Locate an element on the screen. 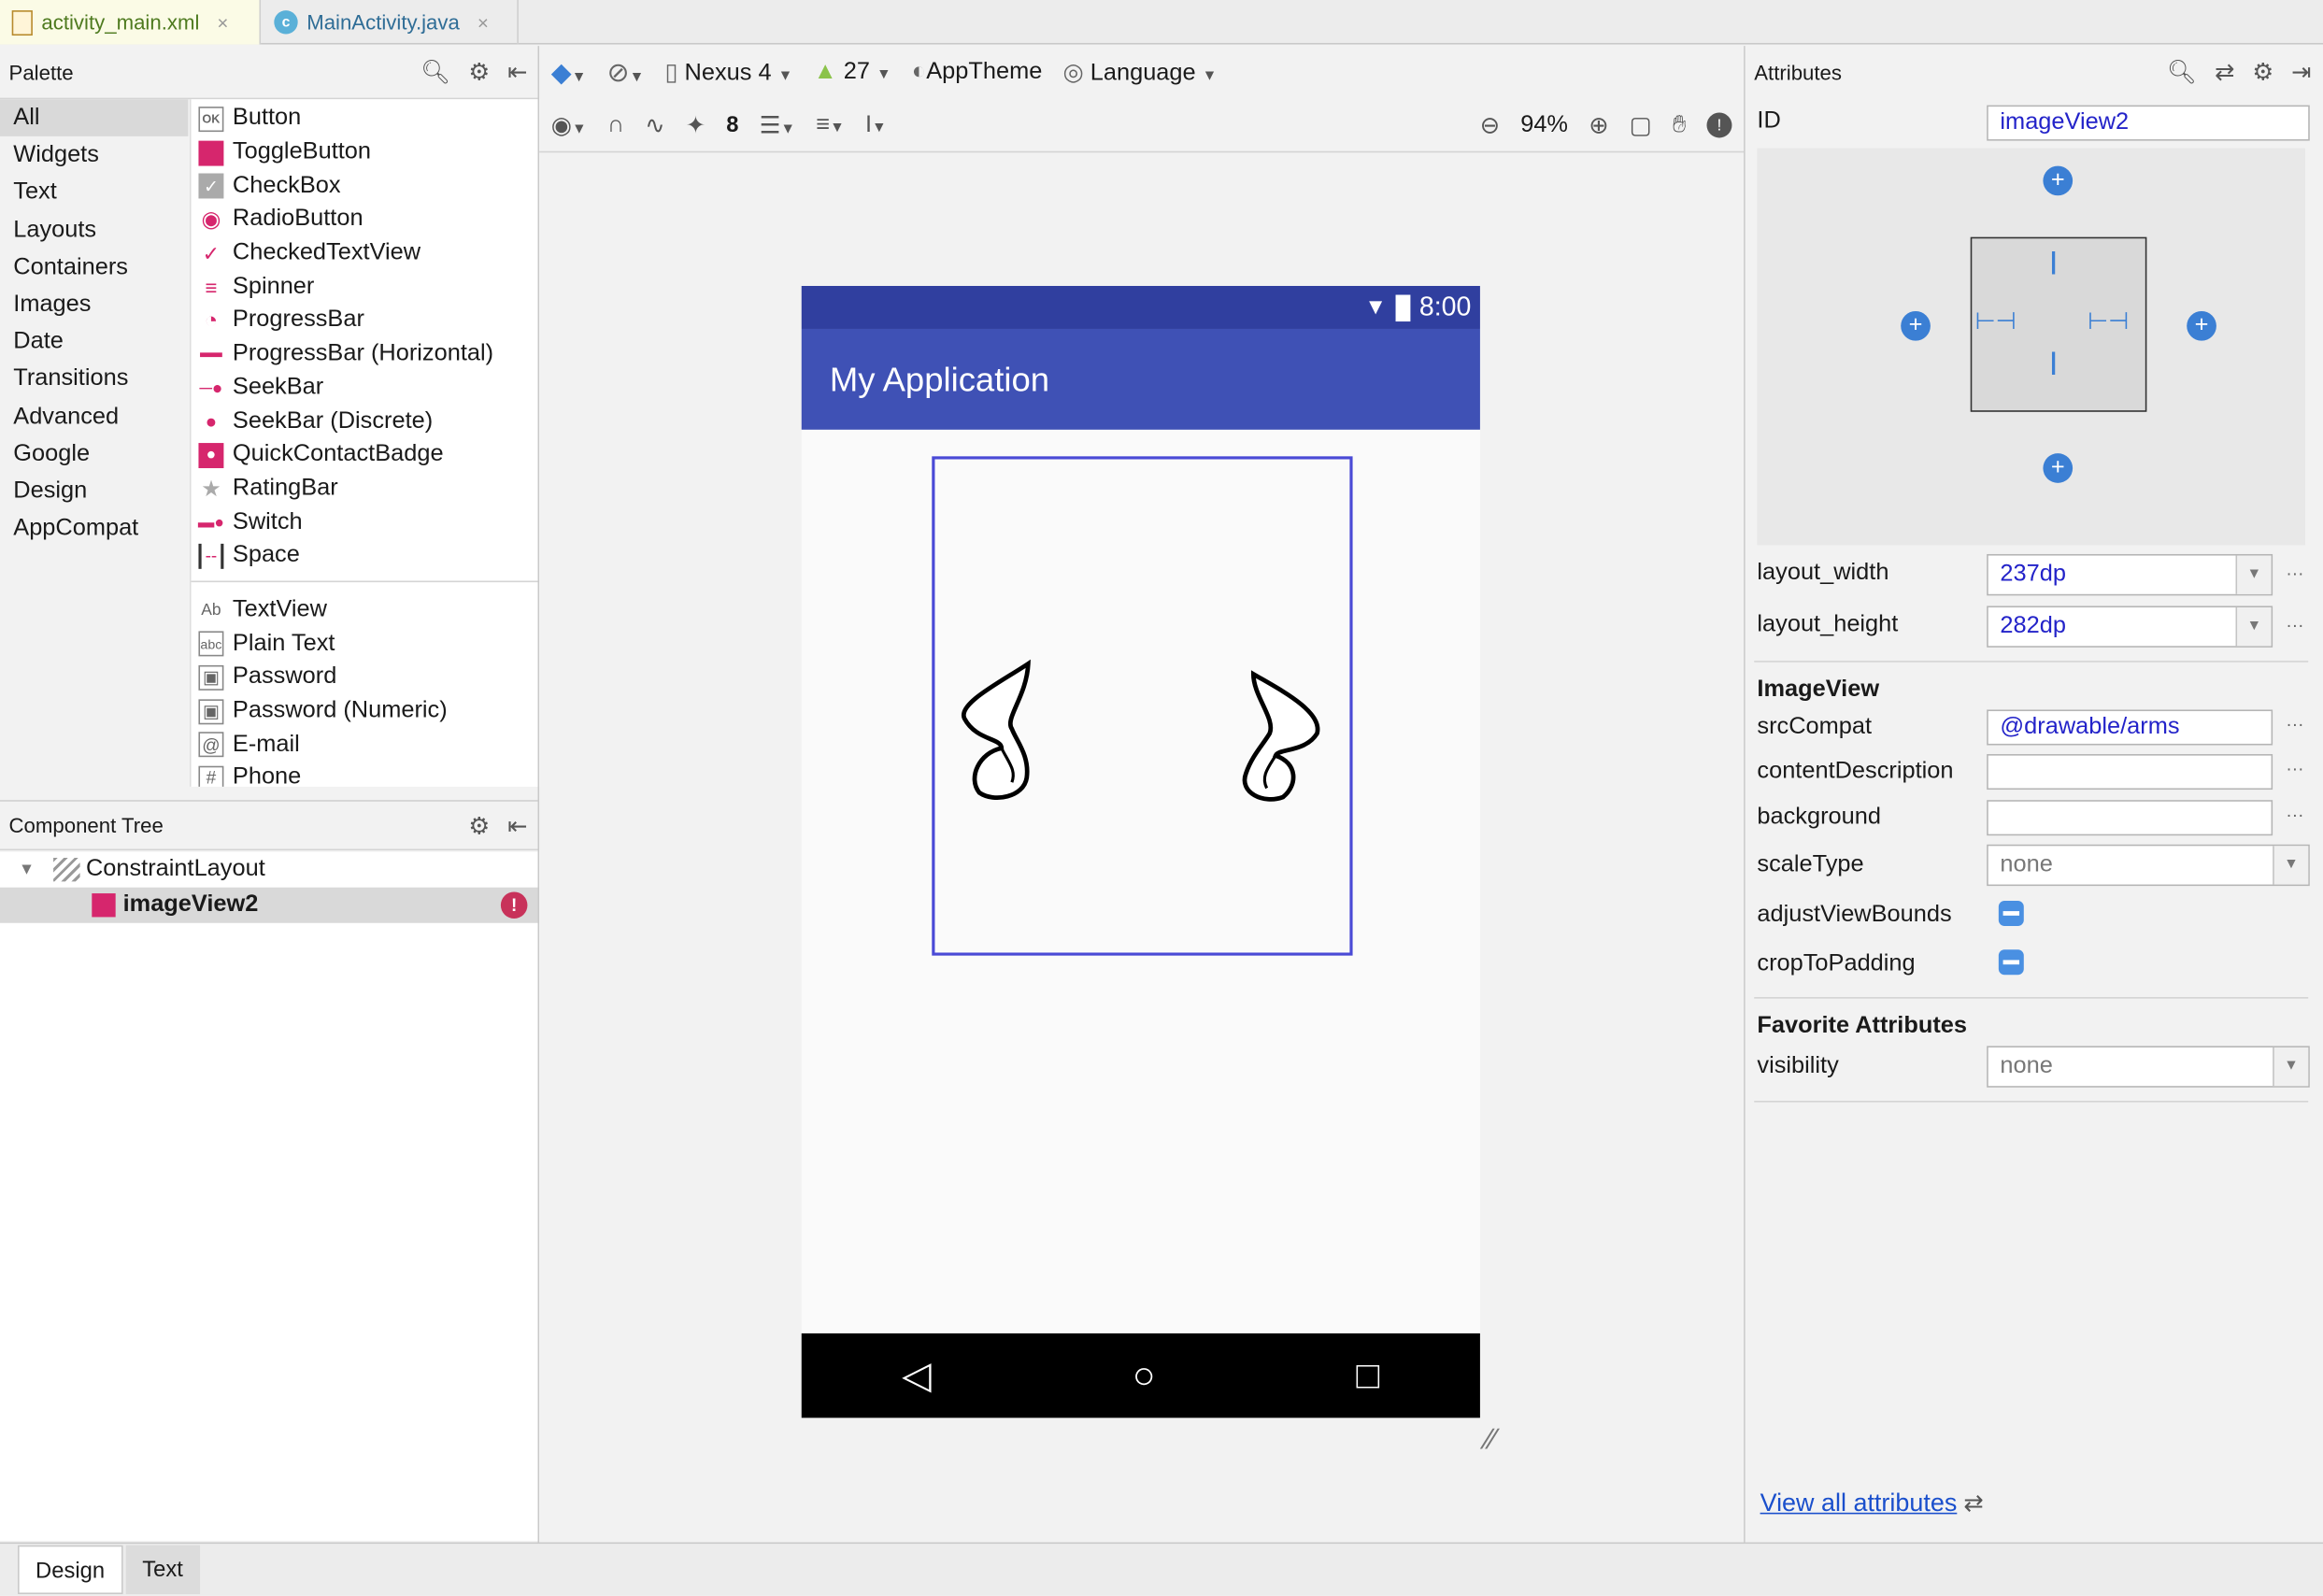 The image size is (2323, 1596). view-all-attributes: View all attributes ⇄ is located at coordinates (1872, 1504).